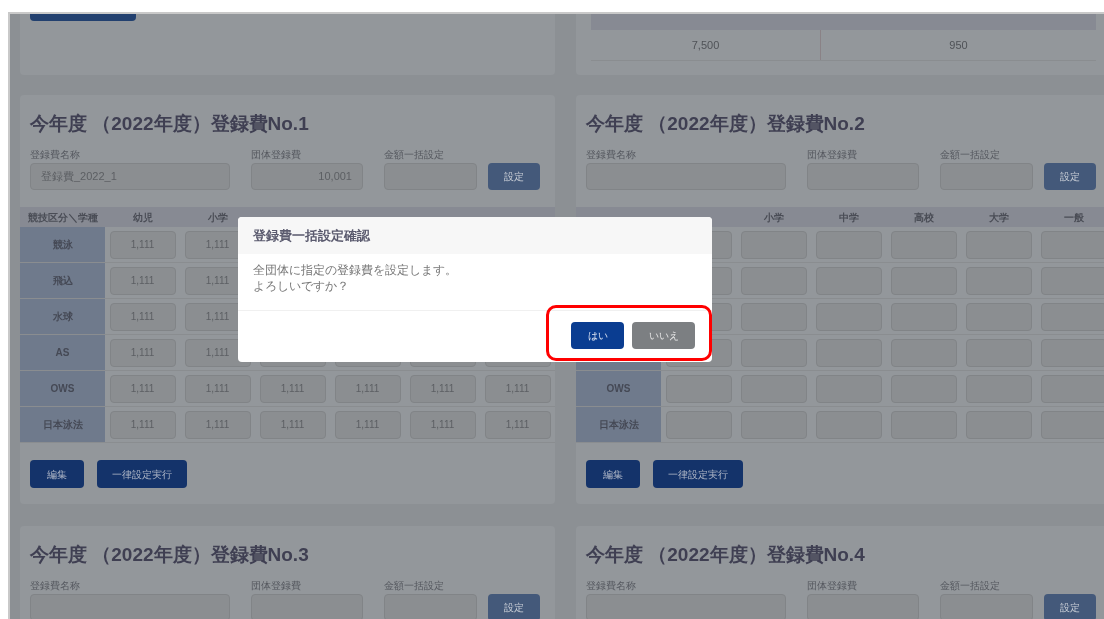  I want to click on no-button: いいえ, so click(663, 335).